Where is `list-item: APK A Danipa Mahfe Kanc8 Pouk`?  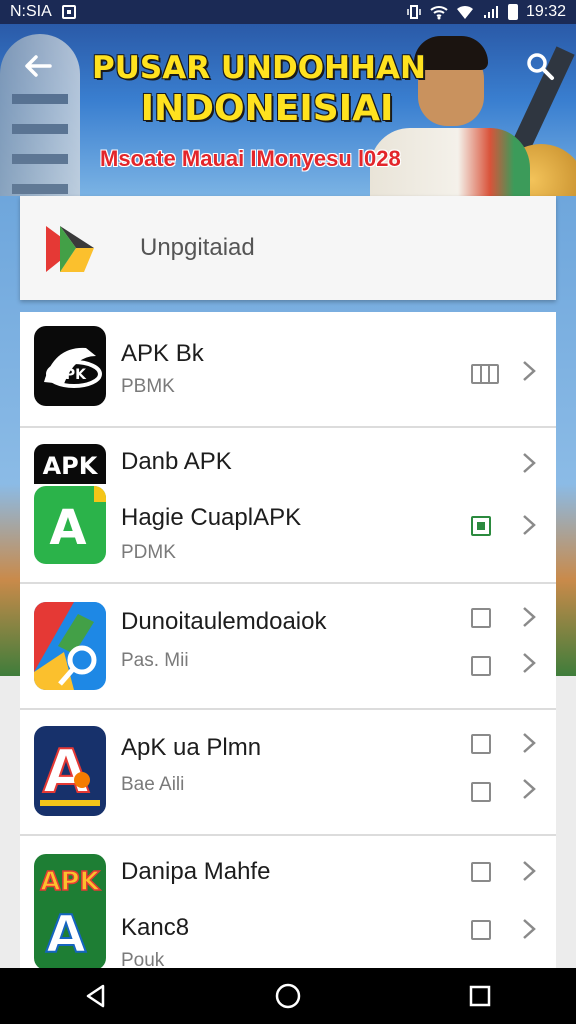
list-item: APK A Danipa Mahfe Kanc8 Pouk is located at coordinates (288, 902).